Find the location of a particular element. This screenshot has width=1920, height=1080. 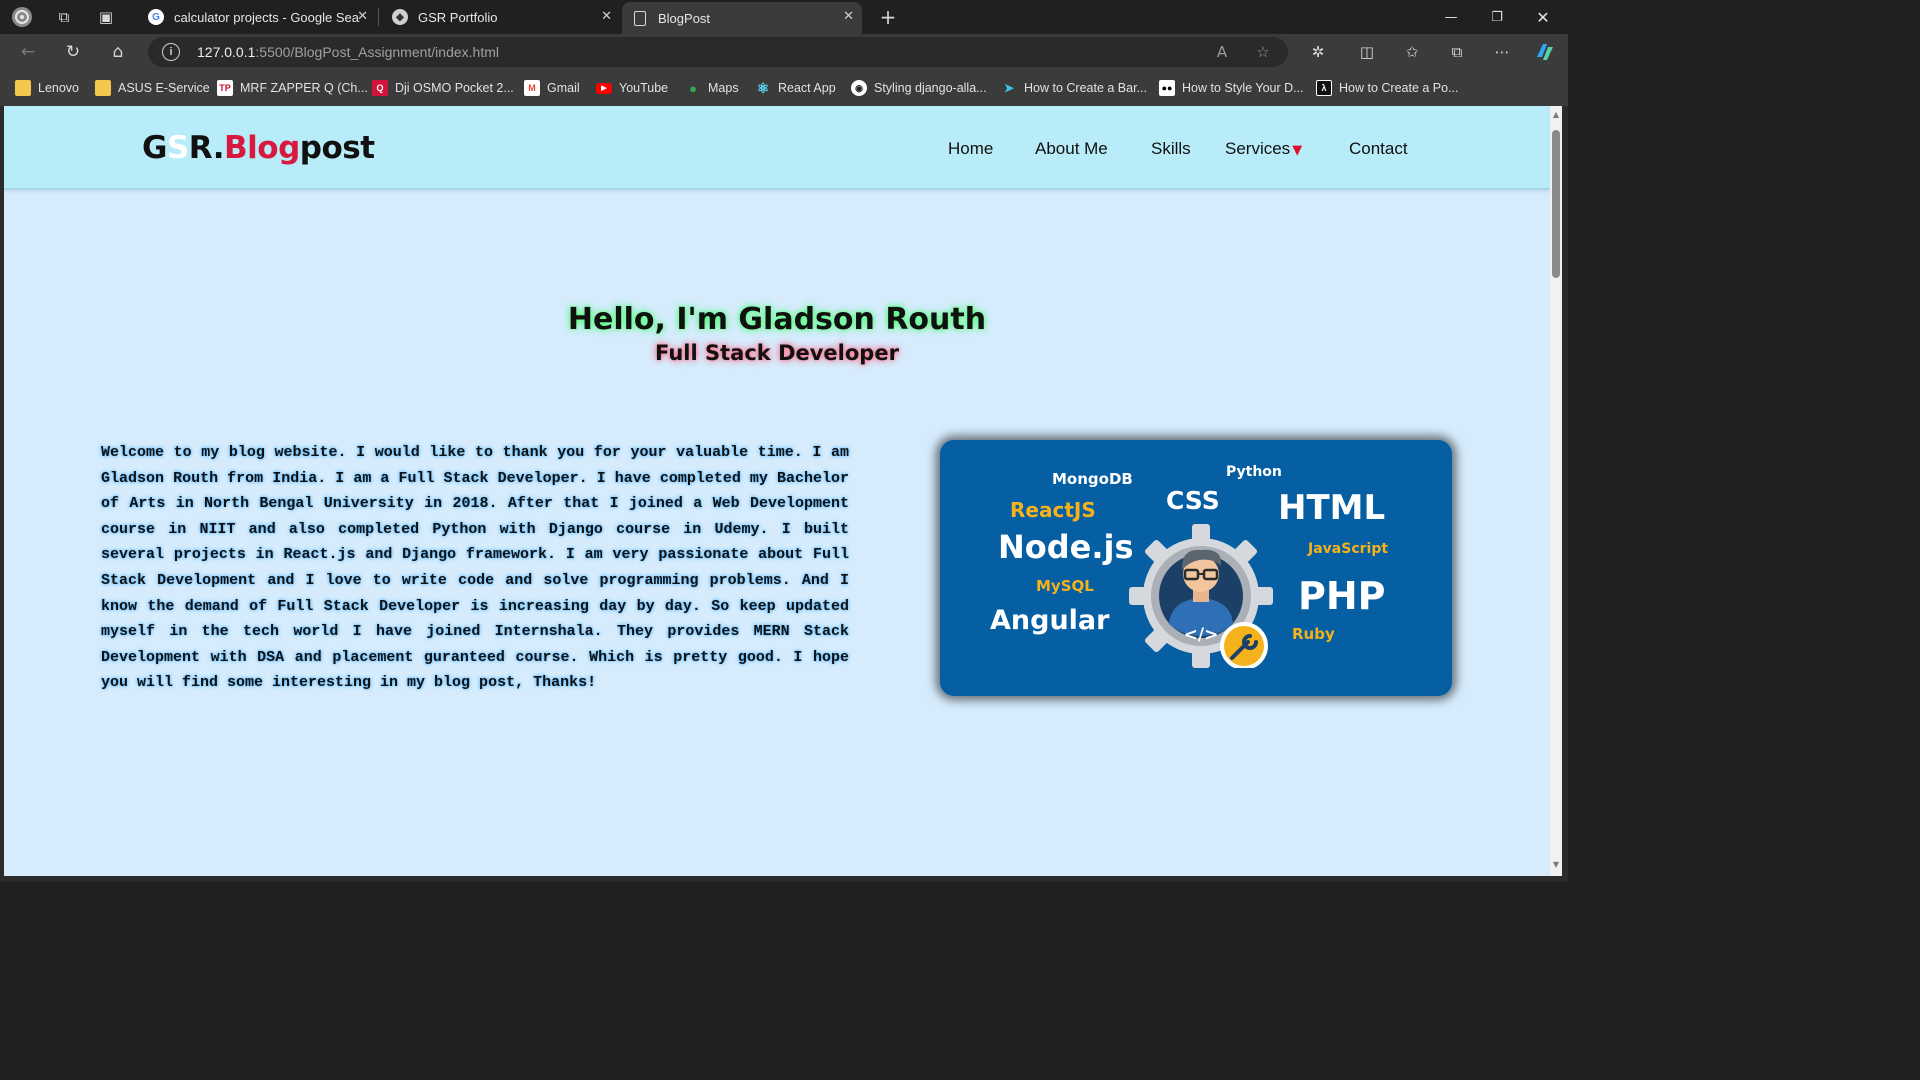

tab-blogpost: BlogPost ✕ is located at coordinates (742, 18).